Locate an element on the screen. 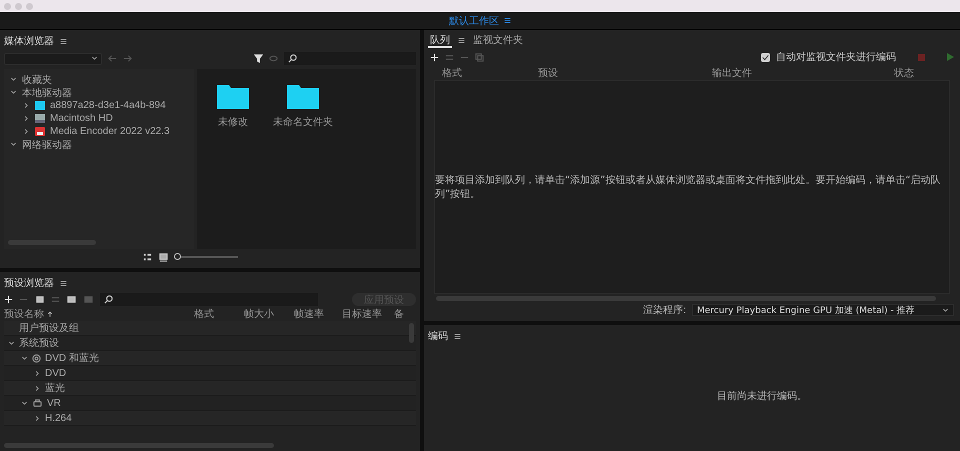 Image resolution: width=960 pixels, height=451 pixels. checkbox is located at coordinates (765, 57).